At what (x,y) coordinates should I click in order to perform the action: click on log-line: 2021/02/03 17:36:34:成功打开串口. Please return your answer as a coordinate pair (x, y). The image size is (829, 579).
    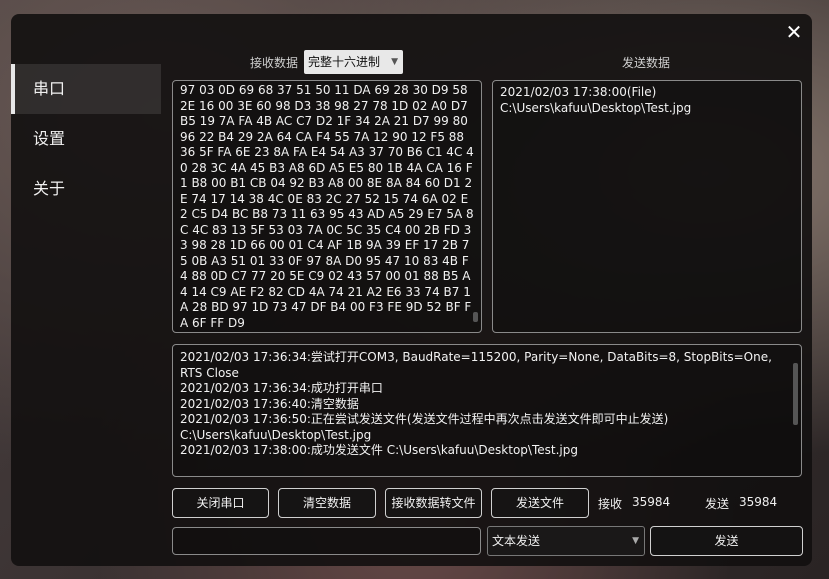
    Looking at the image, I should click on (281, 388).